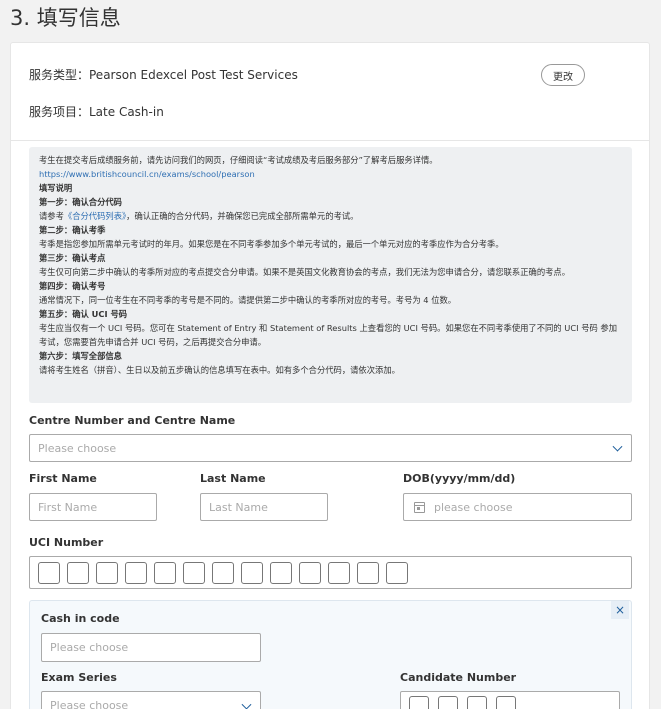 The image size is (661, 709). What do you see at coordinates (132, 420) in the screenshot?
I see `centre-label: Centre Number and Centre Name` at bounding box center [132, 420].